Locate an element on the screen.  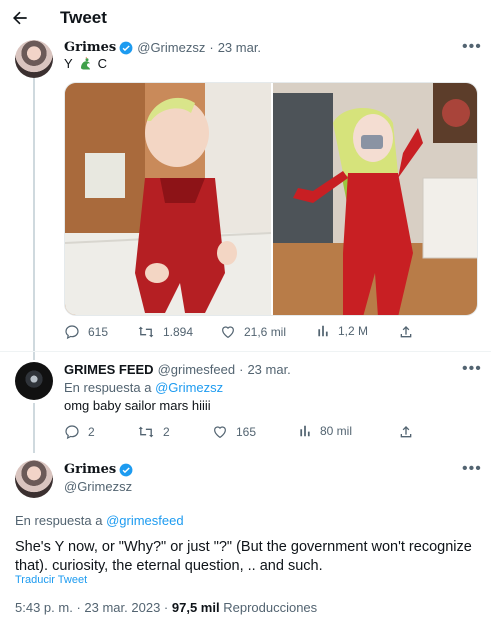
reply-count: 615 is located at coordinates (98, 332).